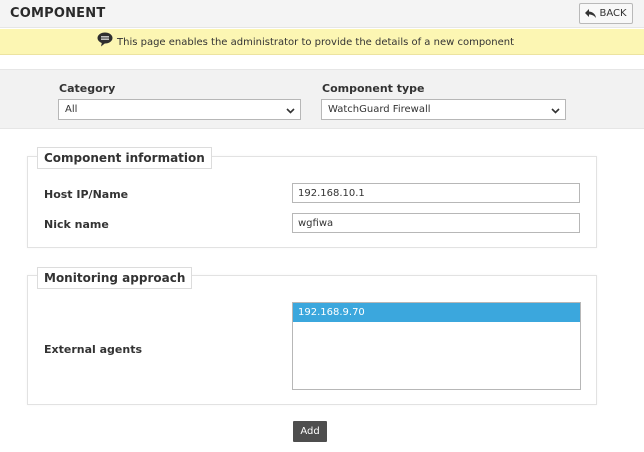 This screenshot has height=452, width=644. What do you see at coordinates (436, 193) in the screenshot?
I see `host-ip-input: 192.168.10.1` at bounding box center [436, 193].